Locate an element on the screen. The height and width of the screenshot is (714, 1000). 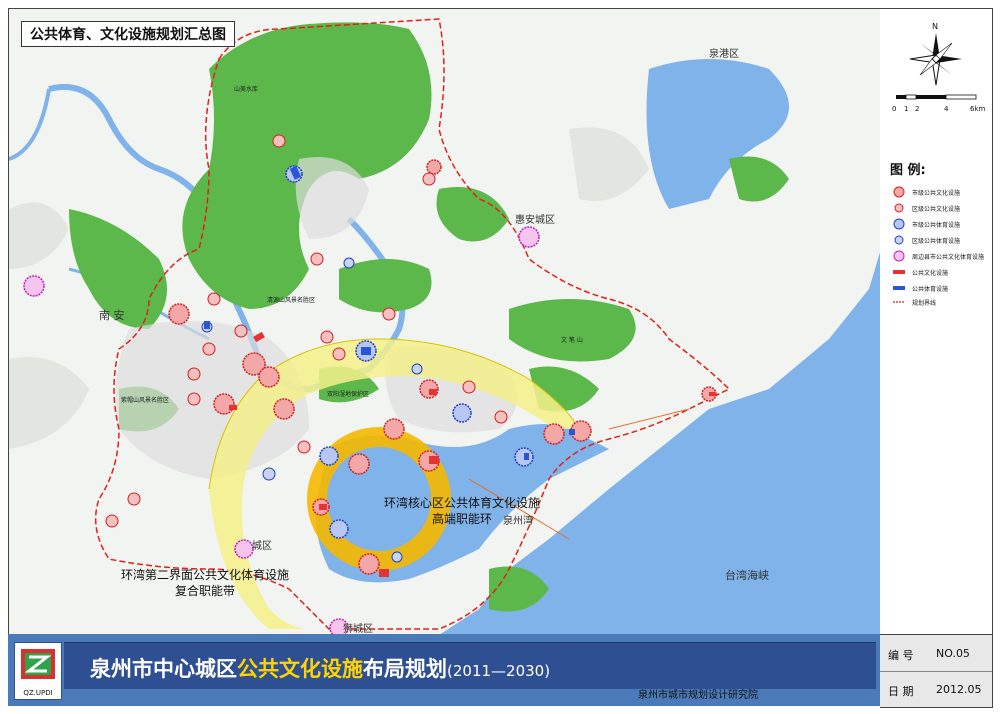
legend-item: 市级公共体育设施 is located at coordinates (926, 224).